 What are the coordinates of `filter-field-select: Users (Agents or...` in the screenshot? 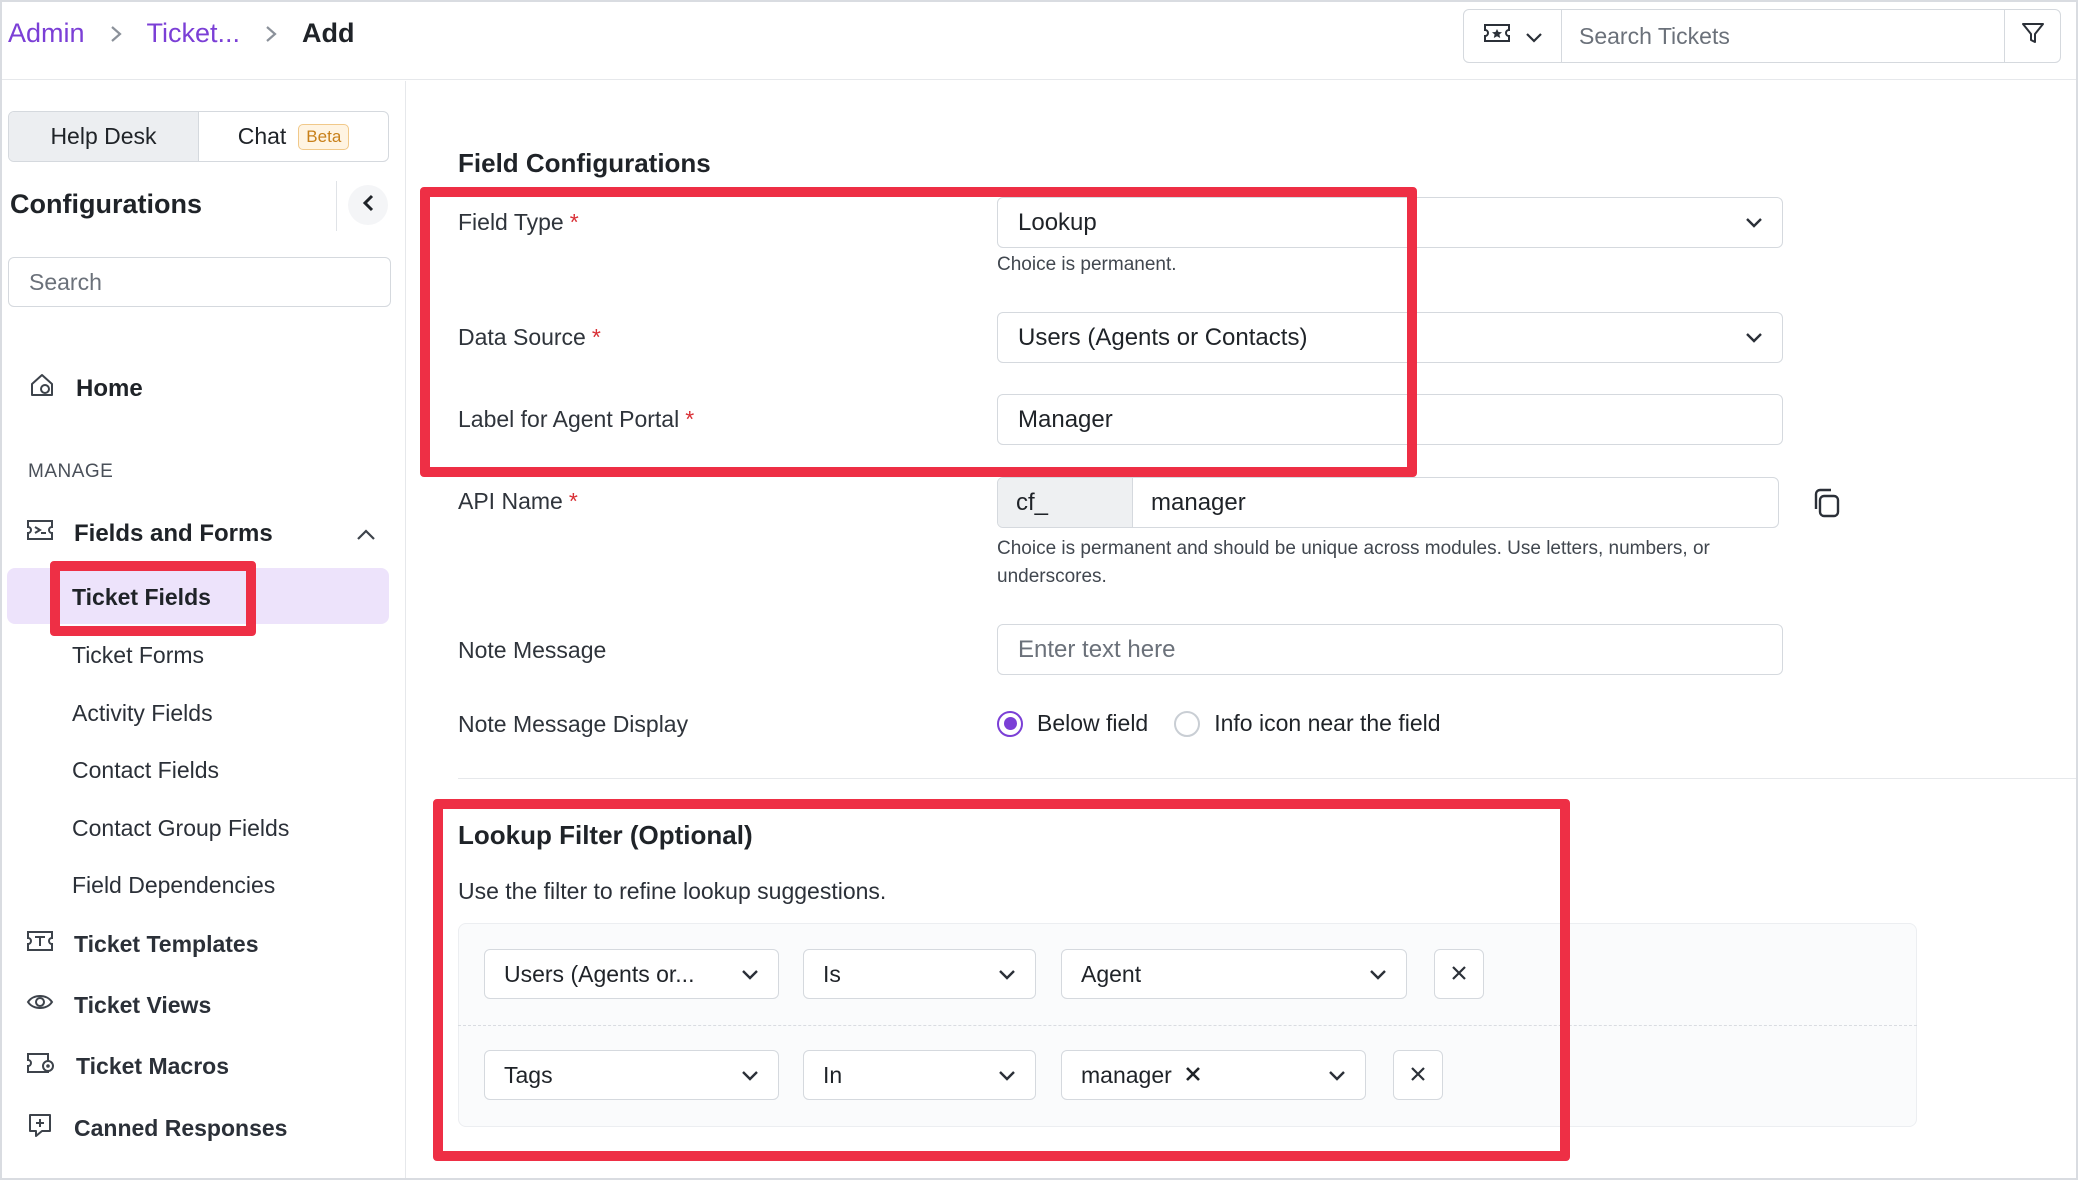 It's located at (631, 974).